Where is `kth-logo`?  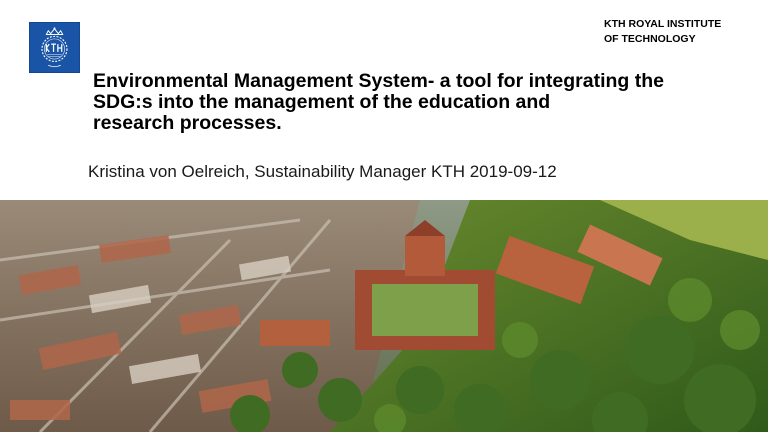
kth-logo is located at coordinates (54, 47).